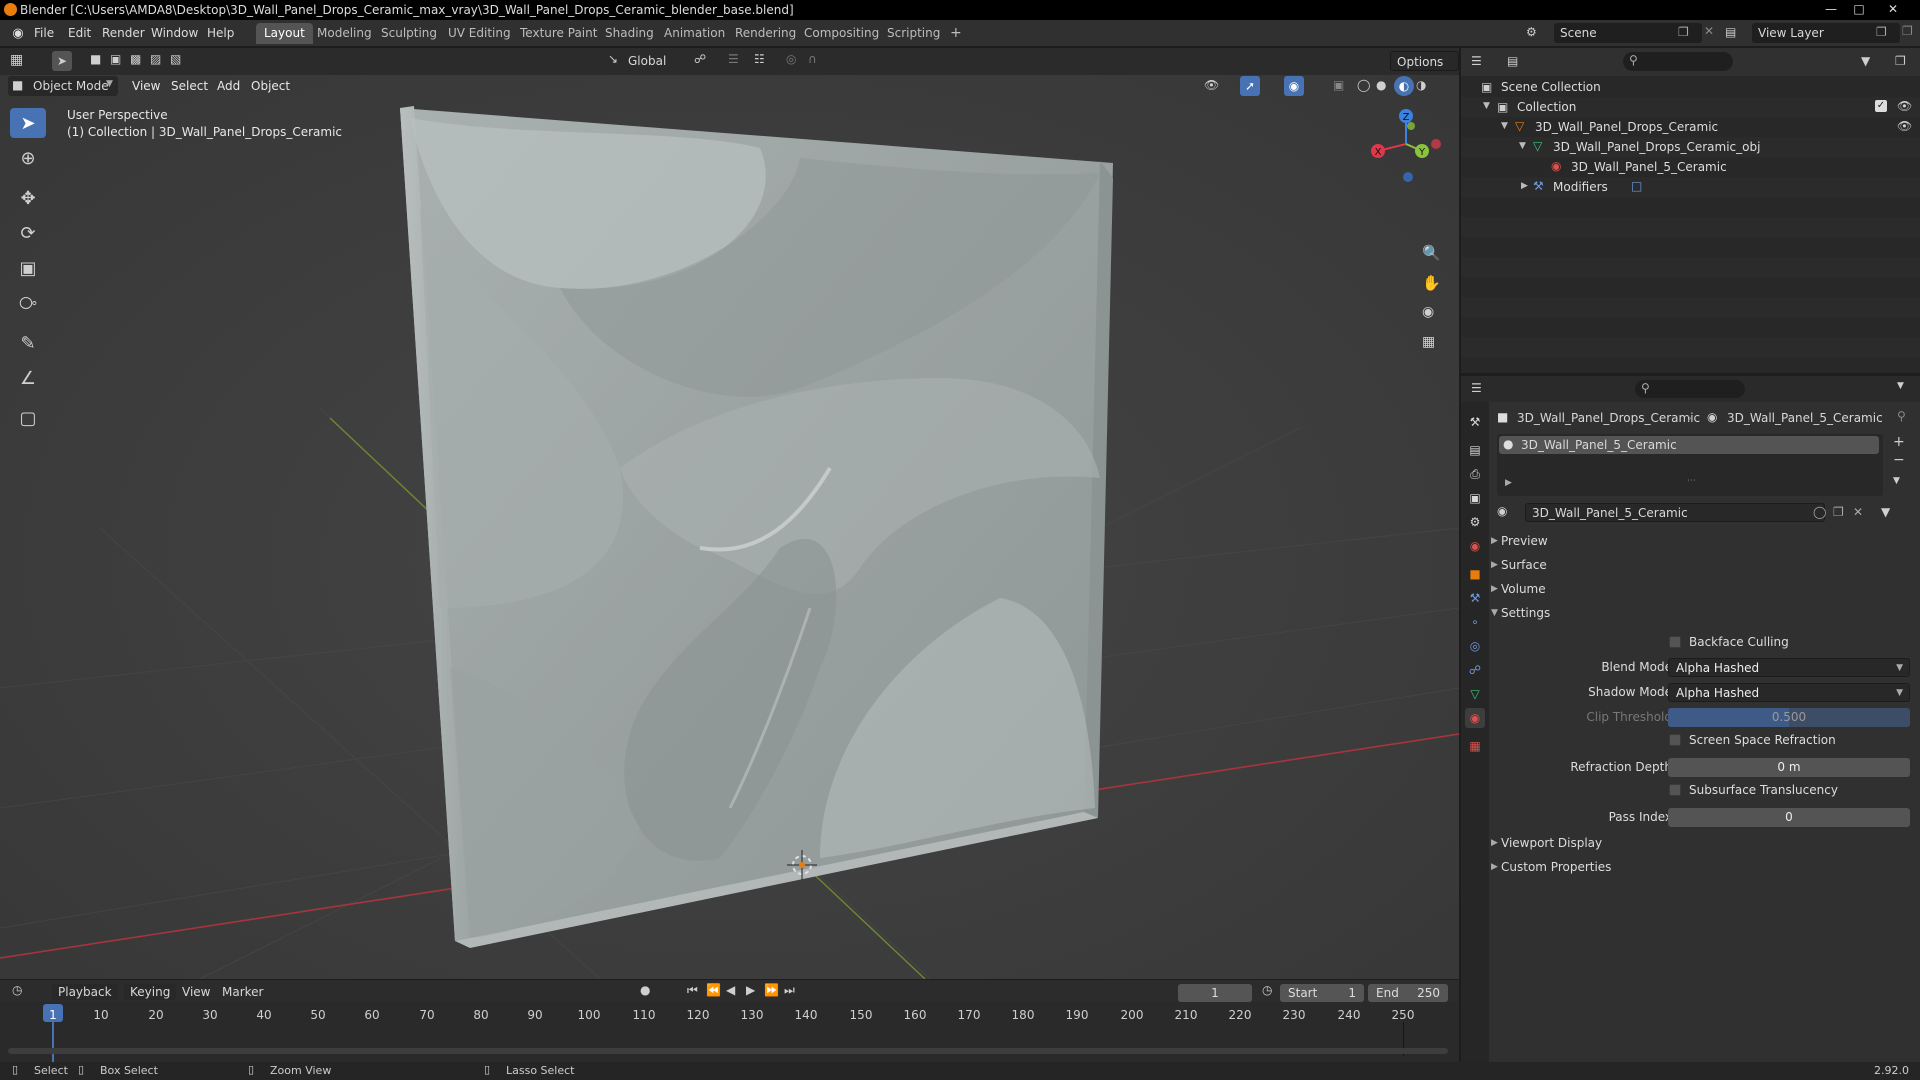 This screenshot has width=1920, height=1080. What do you see at coordinates (270, 86) in the screenshot?
I see `viewport-menu-object: Object` at bounding box center [270, 86].